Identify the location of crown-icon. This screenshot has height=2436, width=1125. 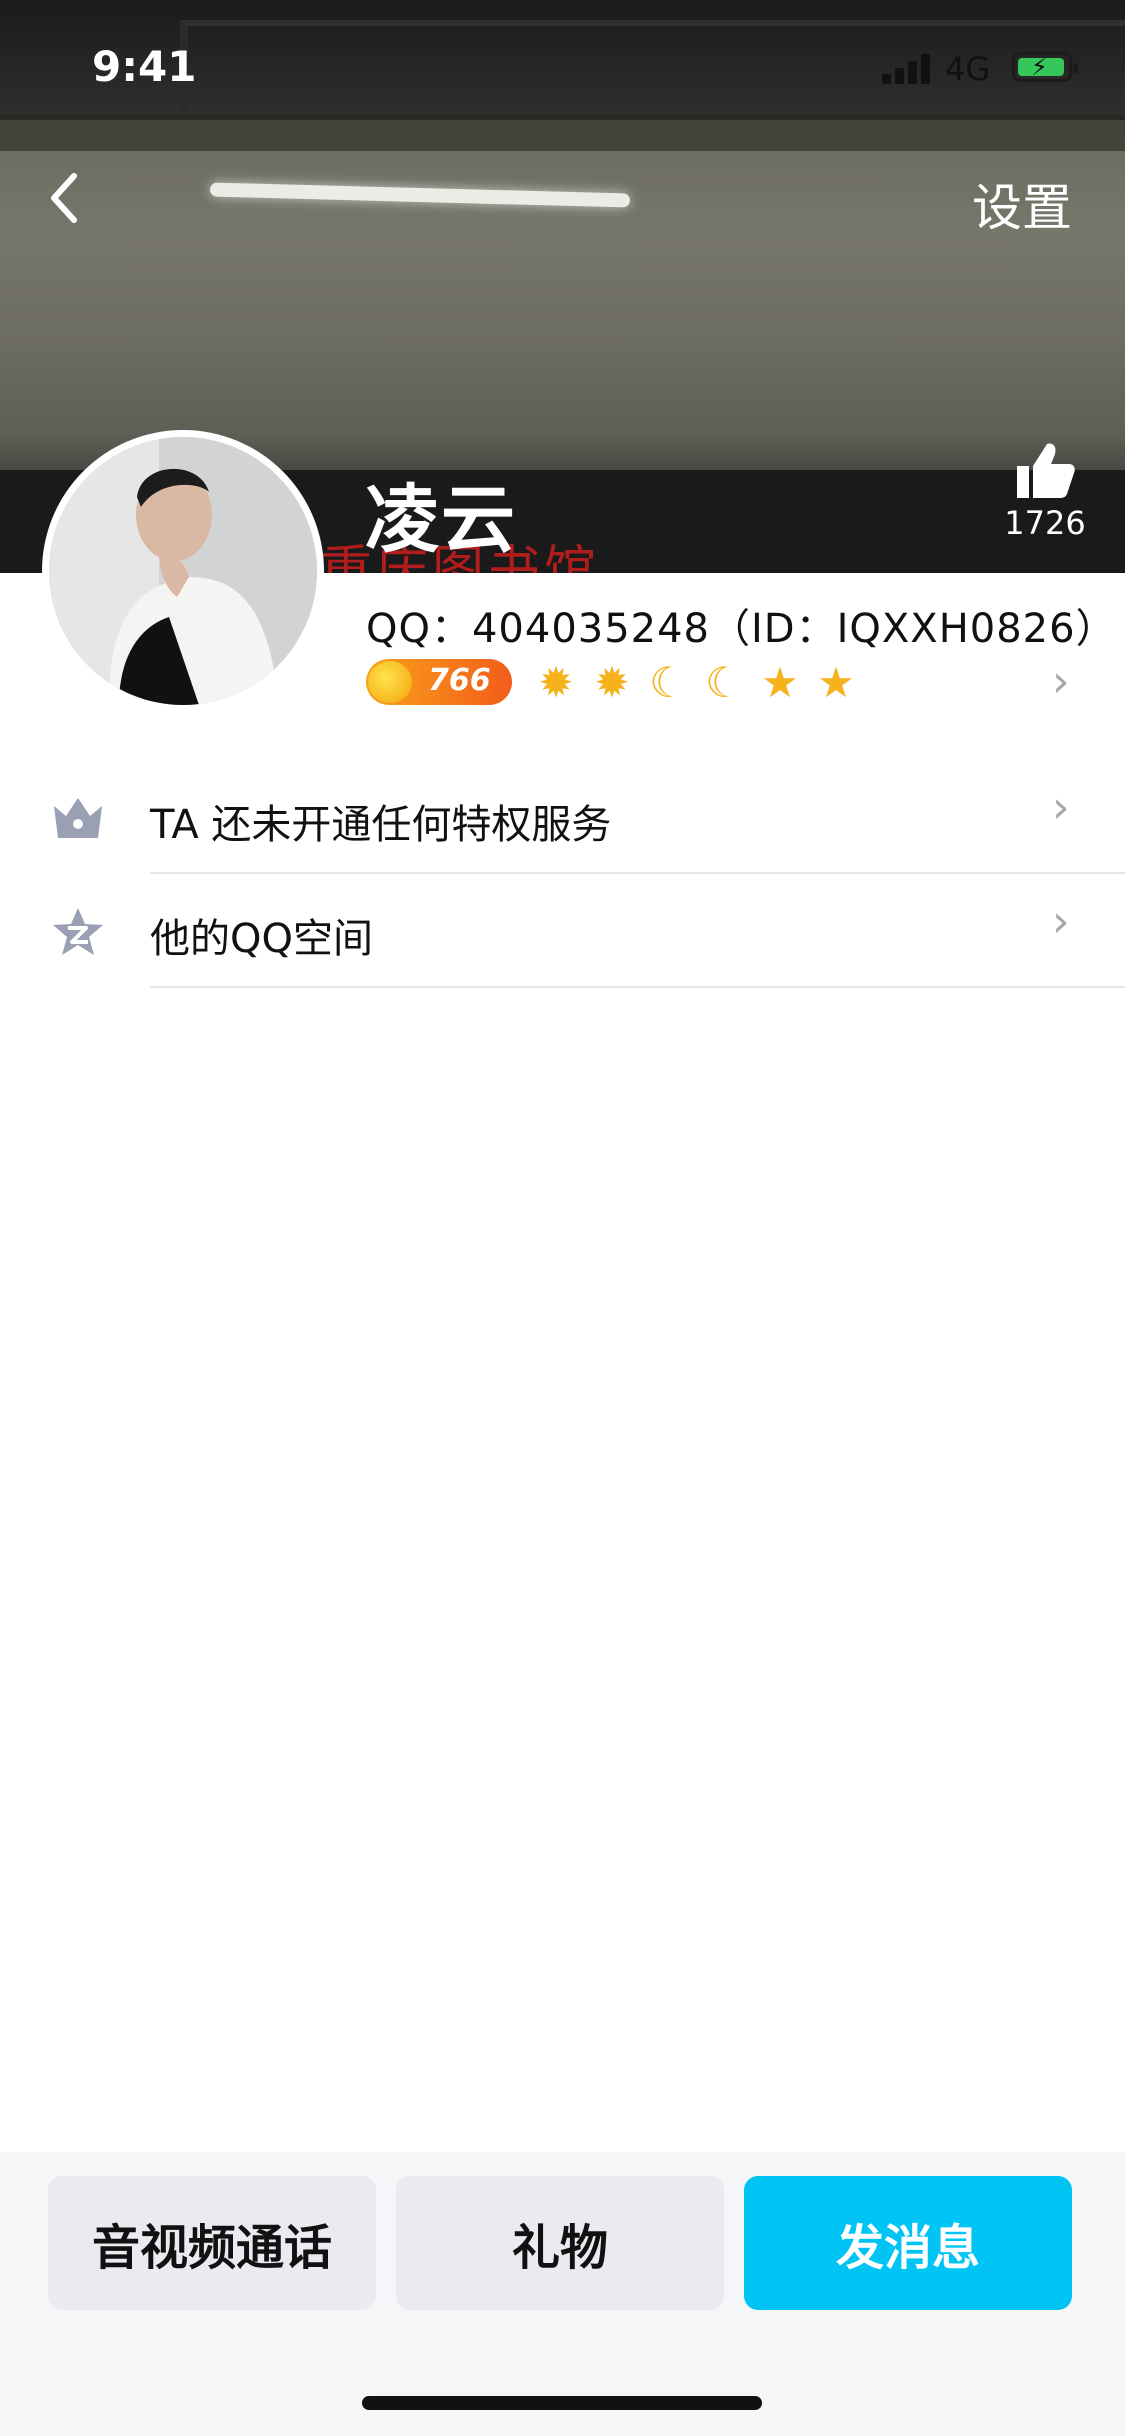
(78, 818).